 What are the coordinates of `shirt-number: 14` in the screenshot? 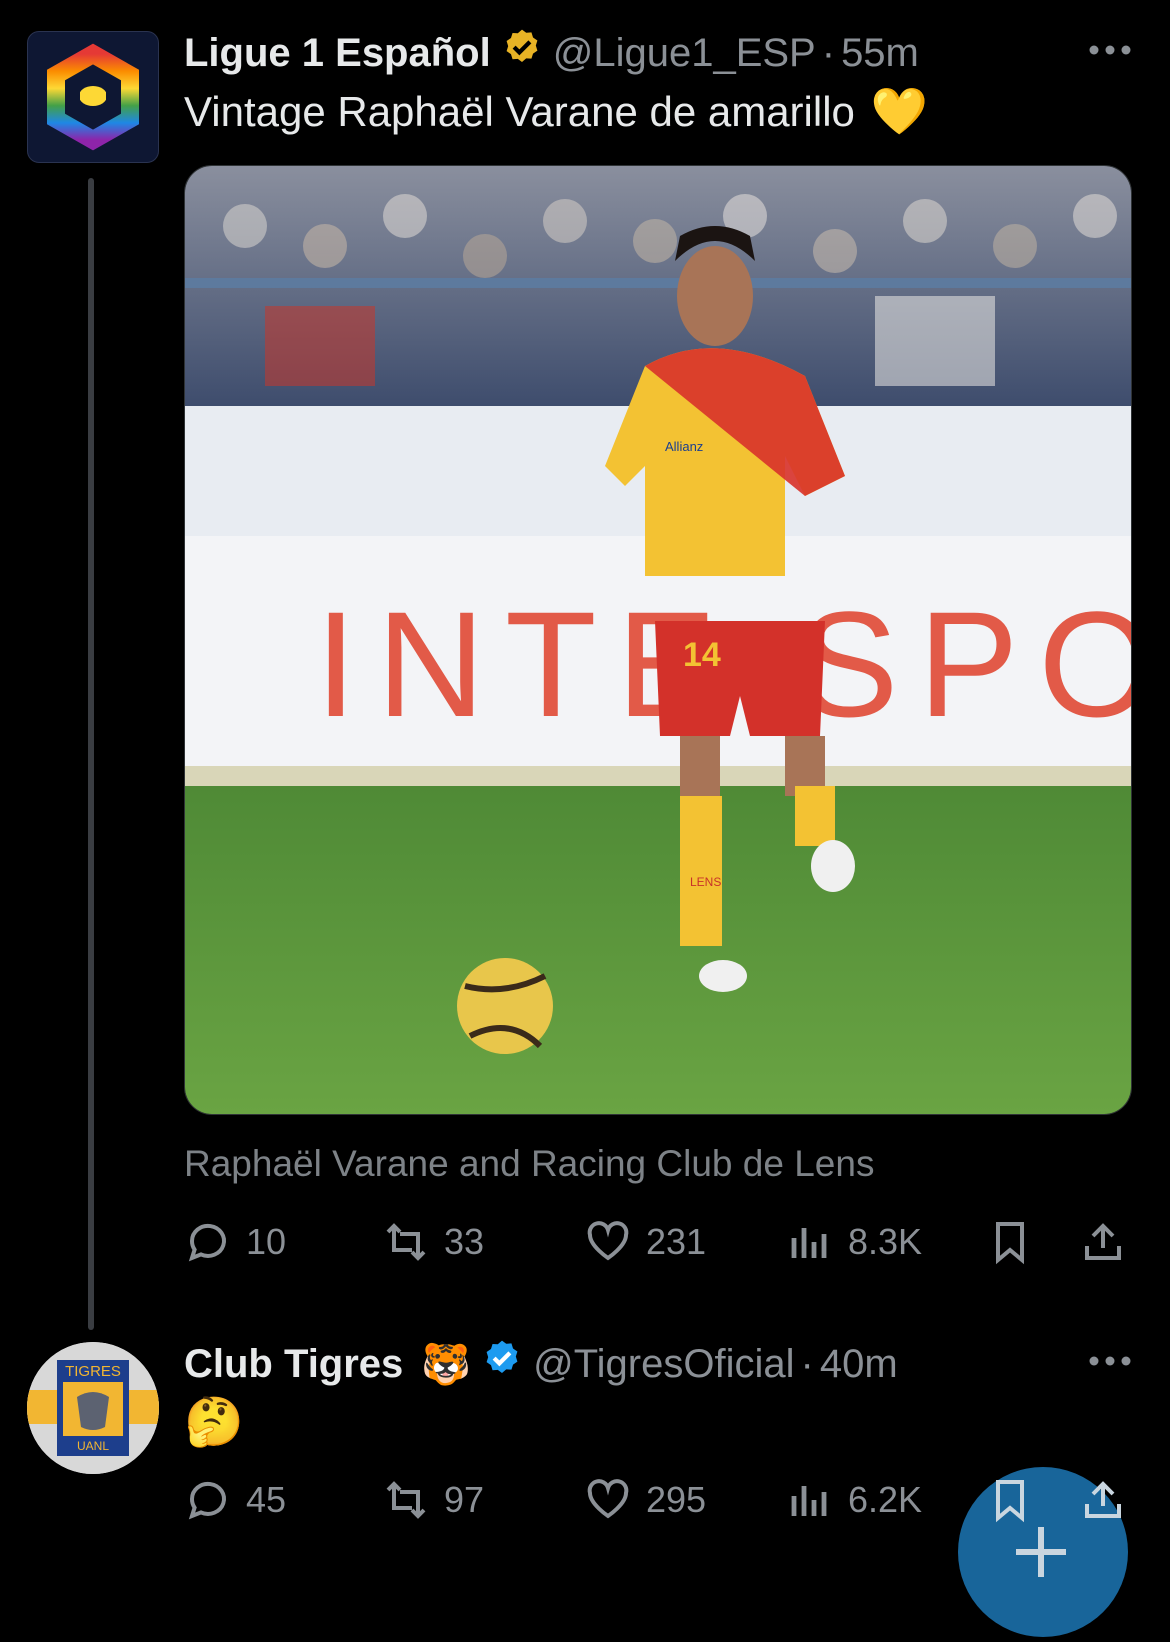 It's located at (702, 655).